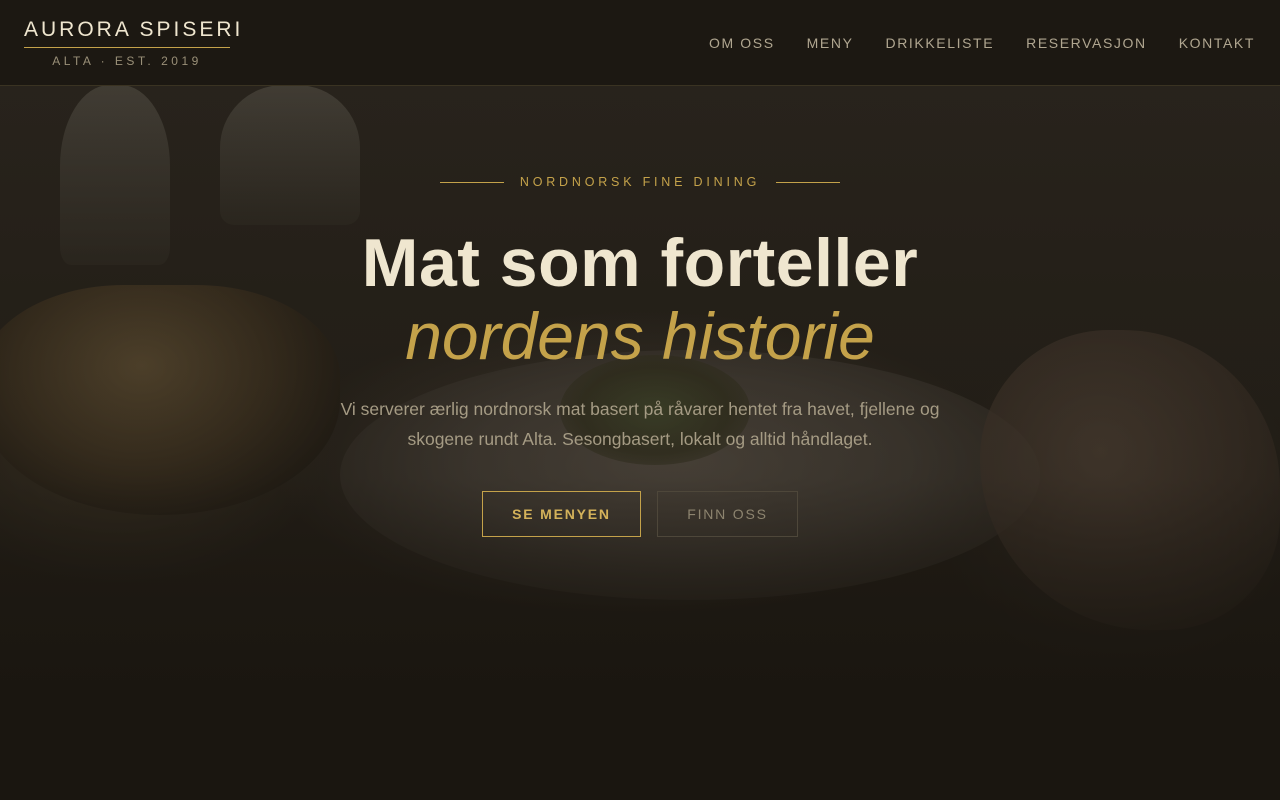 This screenshot has width=1280, height=800. I want to click on eyebrow-text: NORDNORSK FINE DINING, so click(640, 182).